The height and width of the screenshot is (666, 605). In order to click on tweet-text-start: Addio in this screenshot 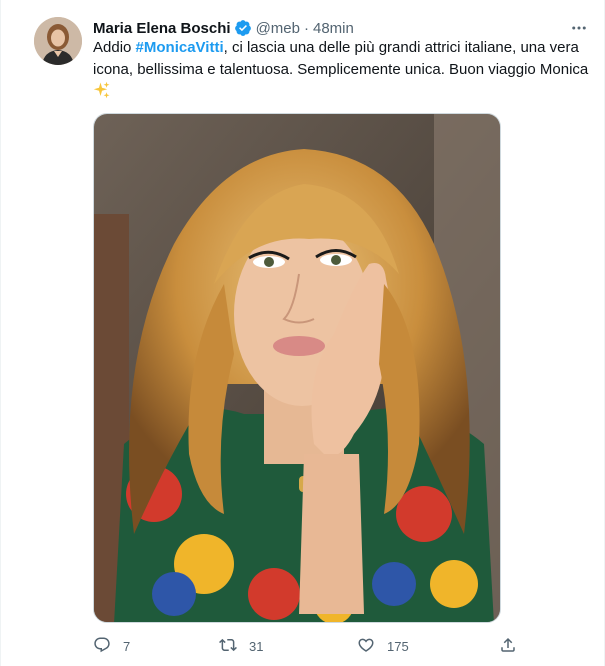, I will do `click(114, 47)`.